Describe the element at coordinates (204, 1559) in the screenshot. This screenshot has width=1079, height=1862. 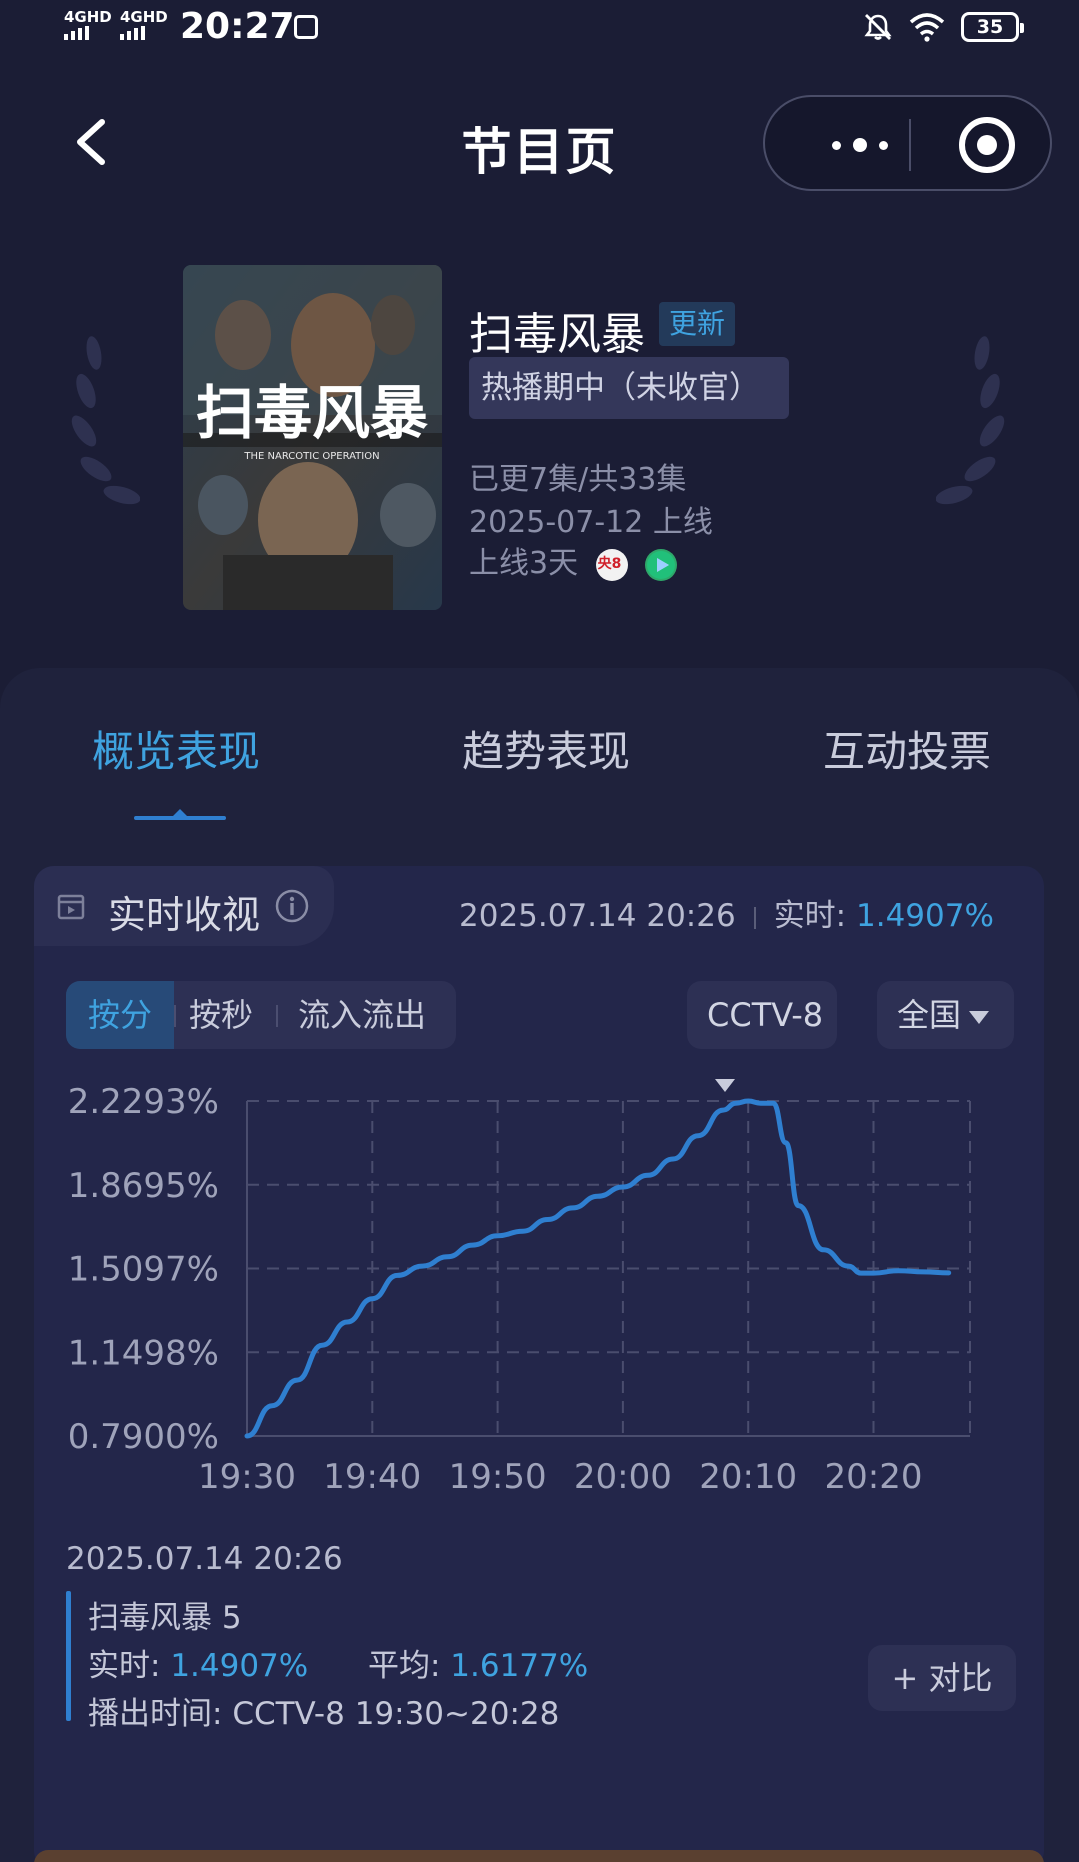
I see `footer-timestamp: 2025.07.14 20:26` at that location.